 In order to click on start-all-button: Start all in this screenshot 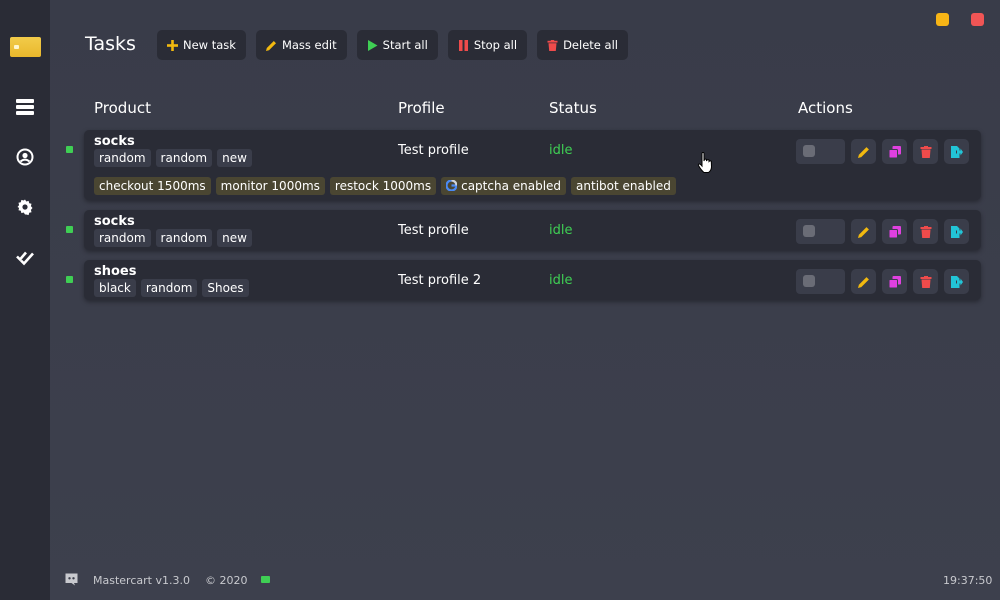, I will do `click(397, 45)`.